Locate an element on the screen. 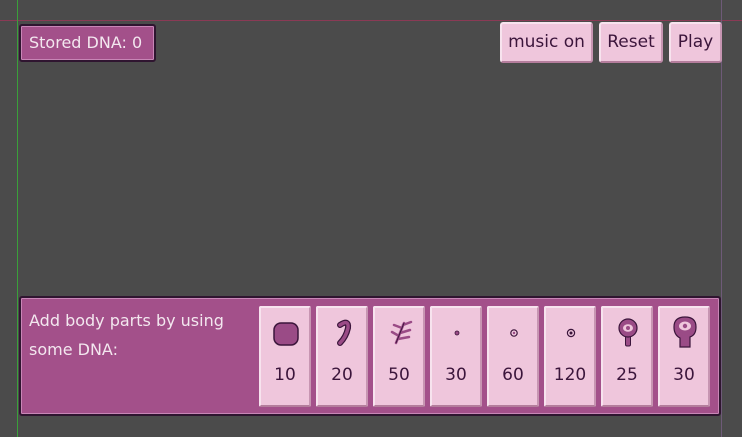  body-part-button-big-eye: 30 is located at coordinates (684, 356).